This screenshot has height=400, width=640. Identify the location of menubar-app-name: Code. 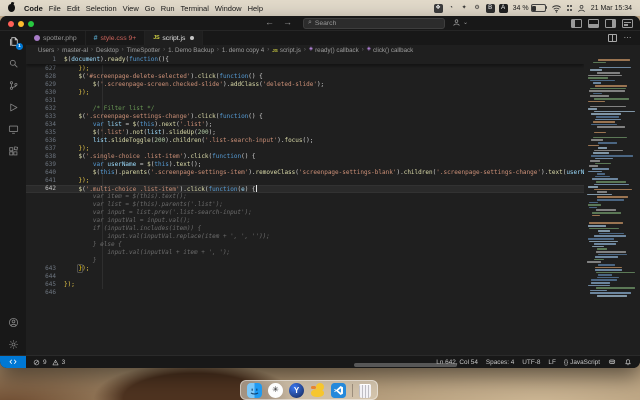
(33, 8).